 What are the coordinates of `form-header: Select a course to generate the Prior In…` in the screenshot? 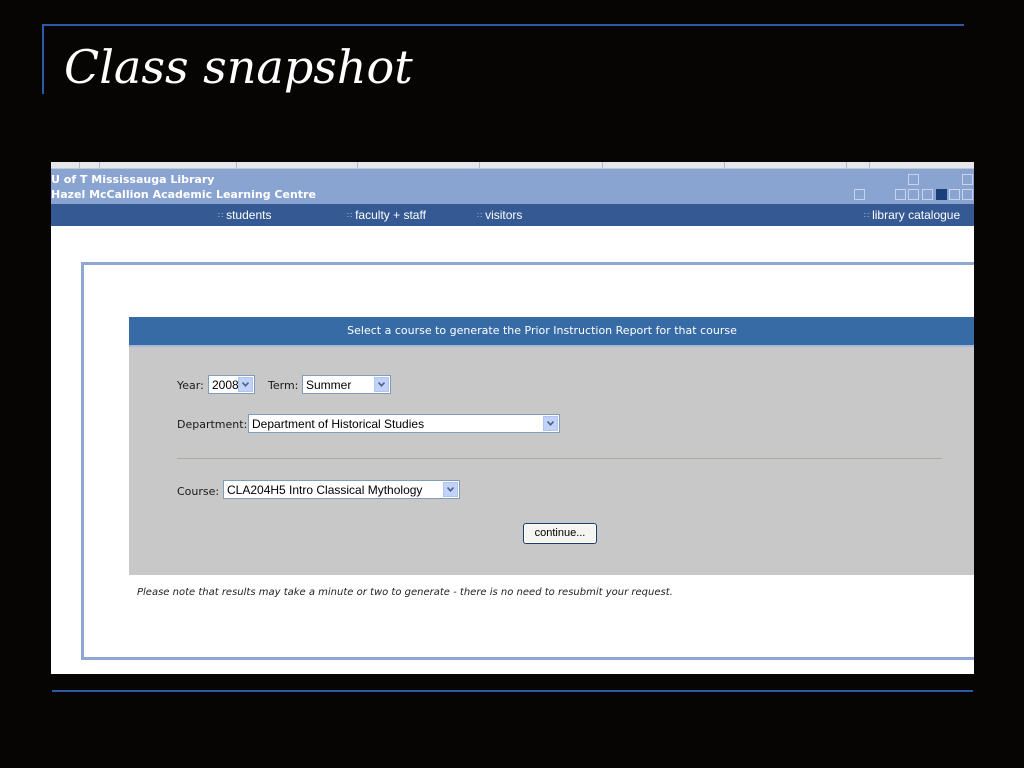 It's located at (551, 332).